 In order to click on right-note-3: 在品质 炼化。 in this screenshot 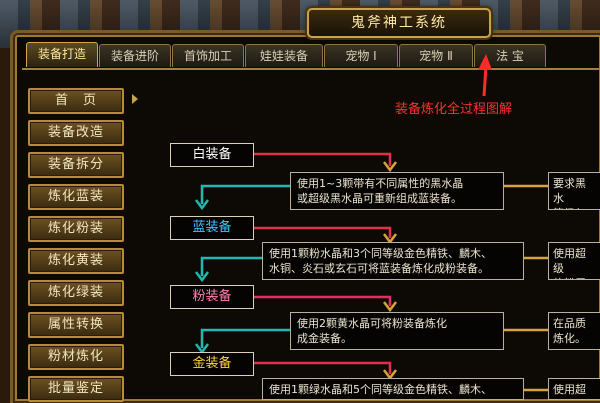, I will do `click(574, 331)`.